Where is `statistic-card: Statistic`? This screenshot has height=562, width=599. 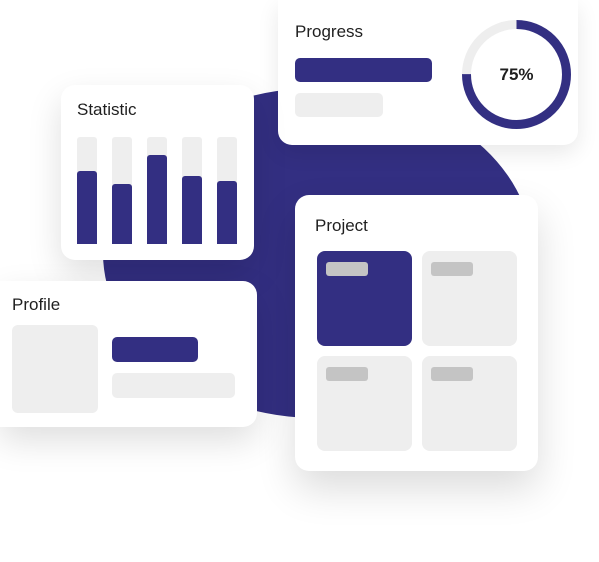 statistic-card: Statistic is located at coordinates (157, 172).